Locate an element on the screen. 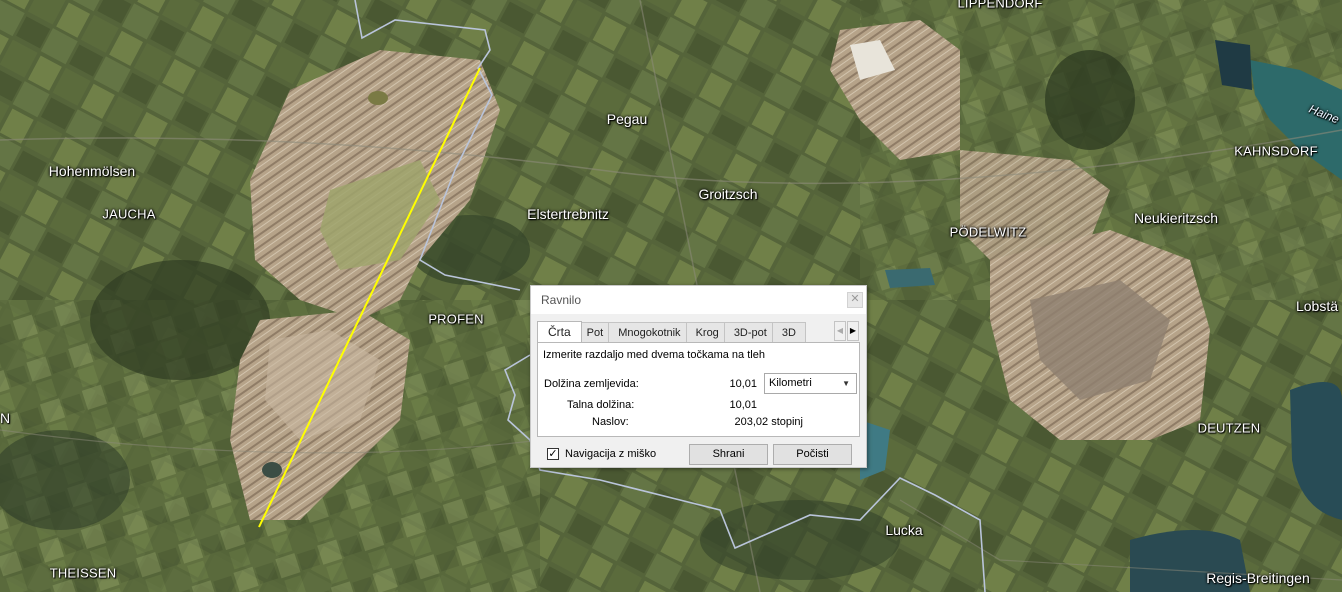 This screenshot has height=592, width=1342. clear-button: Počisti is located at coordinates (812, 454).